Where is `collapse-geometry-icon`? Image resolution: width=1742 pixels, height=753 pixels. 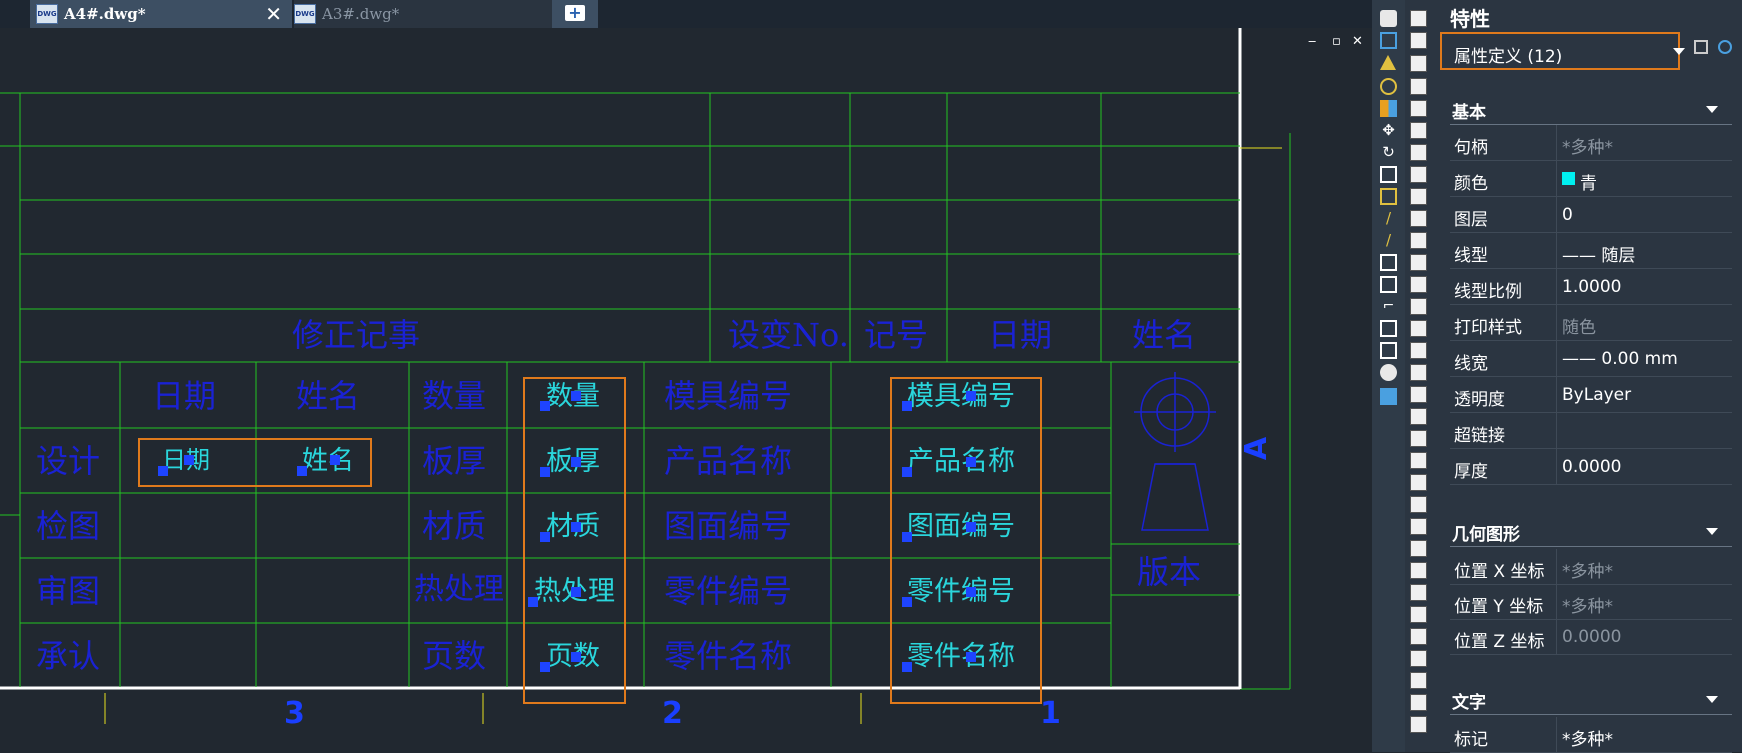
collapse-geometry-icon is located at coordinates (1712, 531).